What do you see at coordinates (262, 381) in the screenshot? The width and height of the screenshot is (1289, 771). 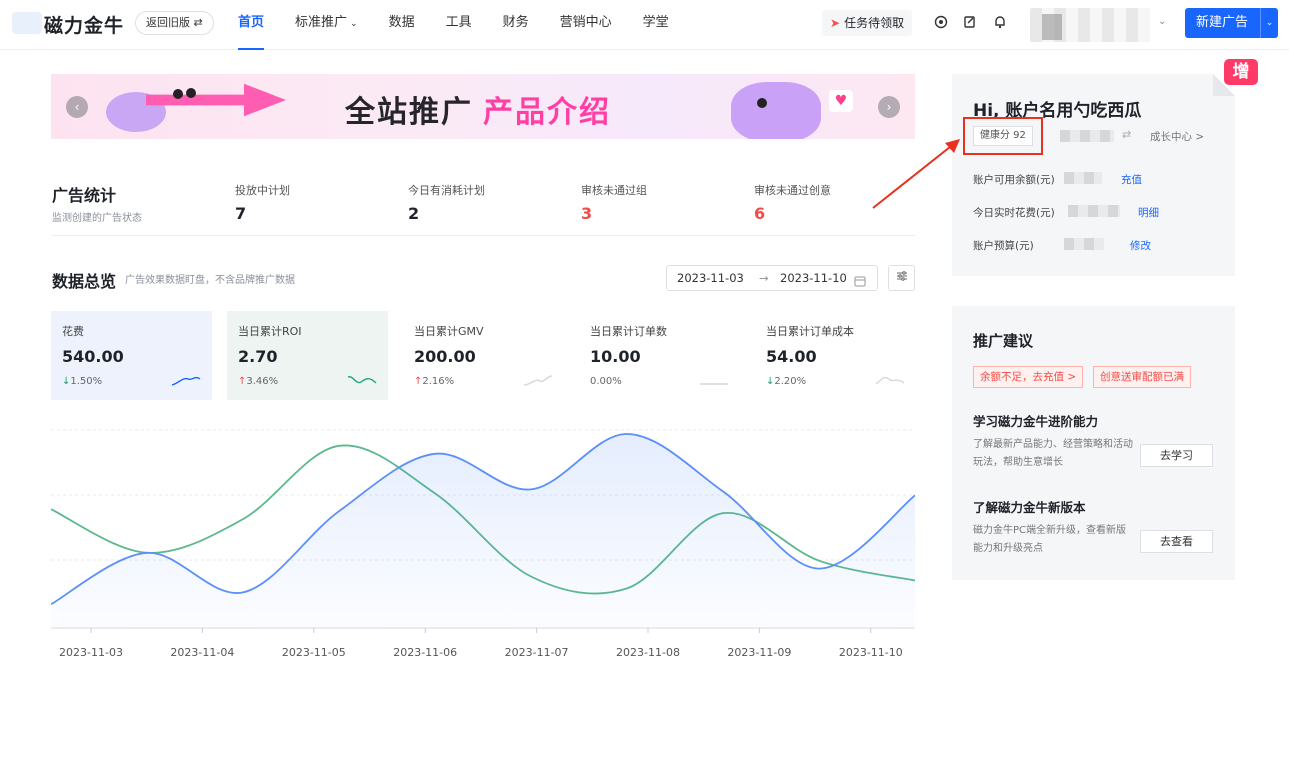 I see `metric-change-value: 3.46%` at bounding box center [262, 381].